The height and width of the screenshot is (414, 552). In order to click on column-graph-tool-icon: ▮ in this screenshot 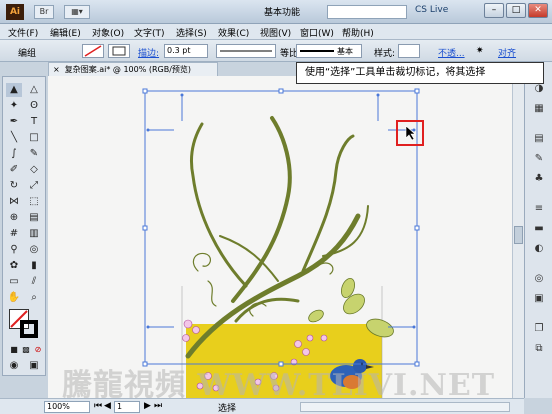, I will do `click(34, 266)`.